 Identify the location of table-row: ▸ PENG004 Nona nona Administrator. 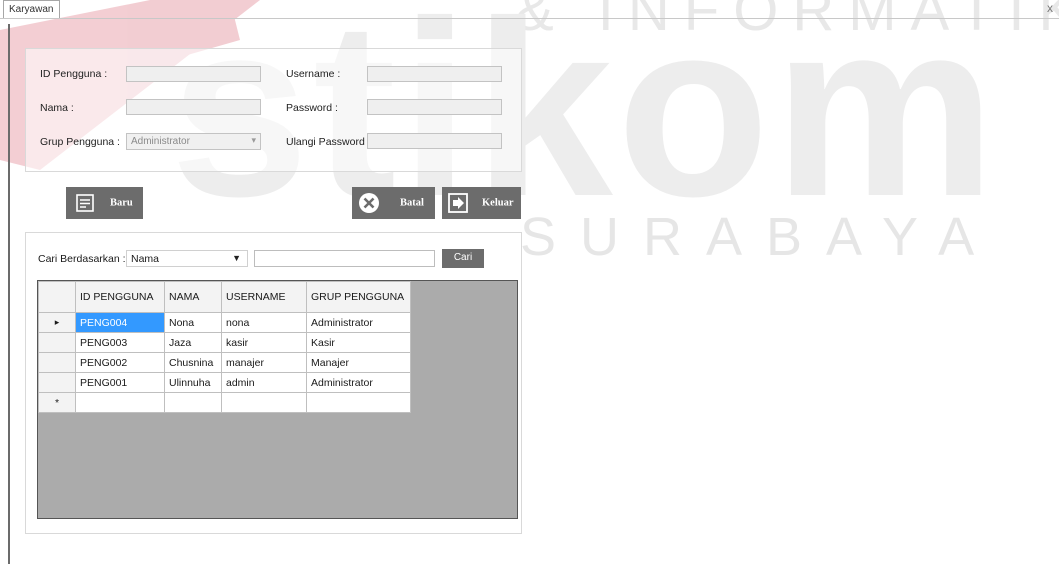
(224, 322).